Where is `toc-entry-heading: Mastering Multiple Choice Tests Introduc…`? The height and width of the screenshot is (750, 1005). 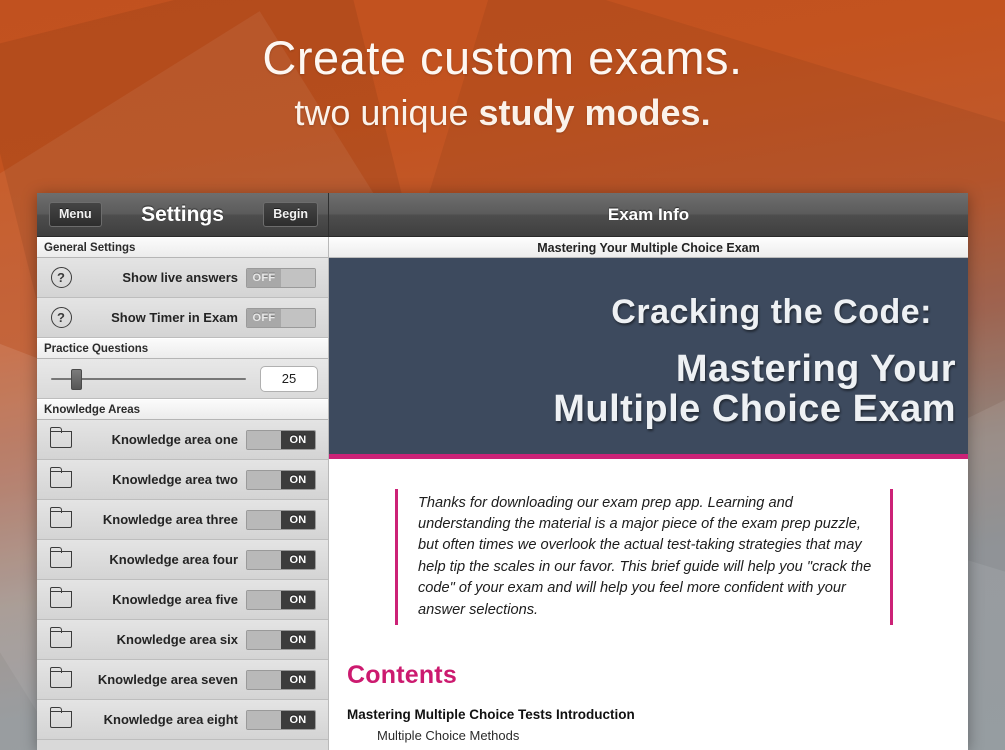
toc-entry-heading: Mastering Multiple Choice Tests Introduc… is located at coordinates (653, 714).